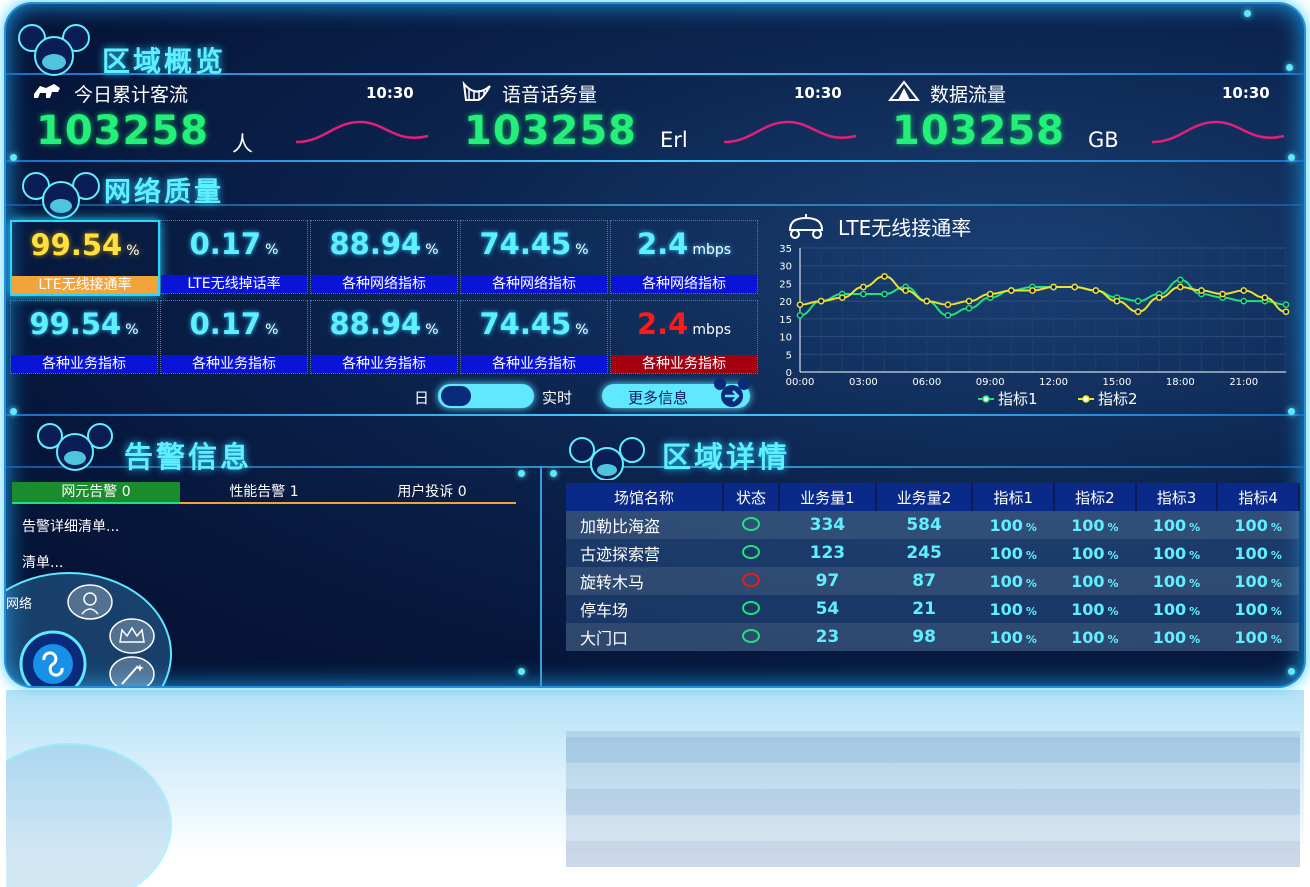  What do you see at coordinates (1246, 93) in the screenshot?
I see `kpi-time: 10:30` at bounding box center [1246, 93].